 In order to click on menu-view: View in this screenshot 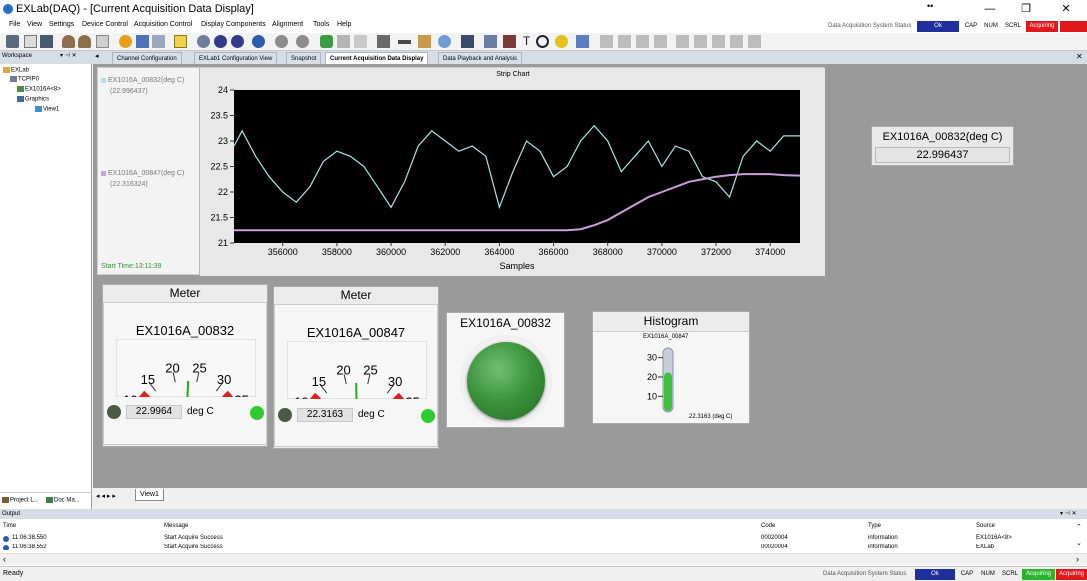, I will do `click(34, 24)`.